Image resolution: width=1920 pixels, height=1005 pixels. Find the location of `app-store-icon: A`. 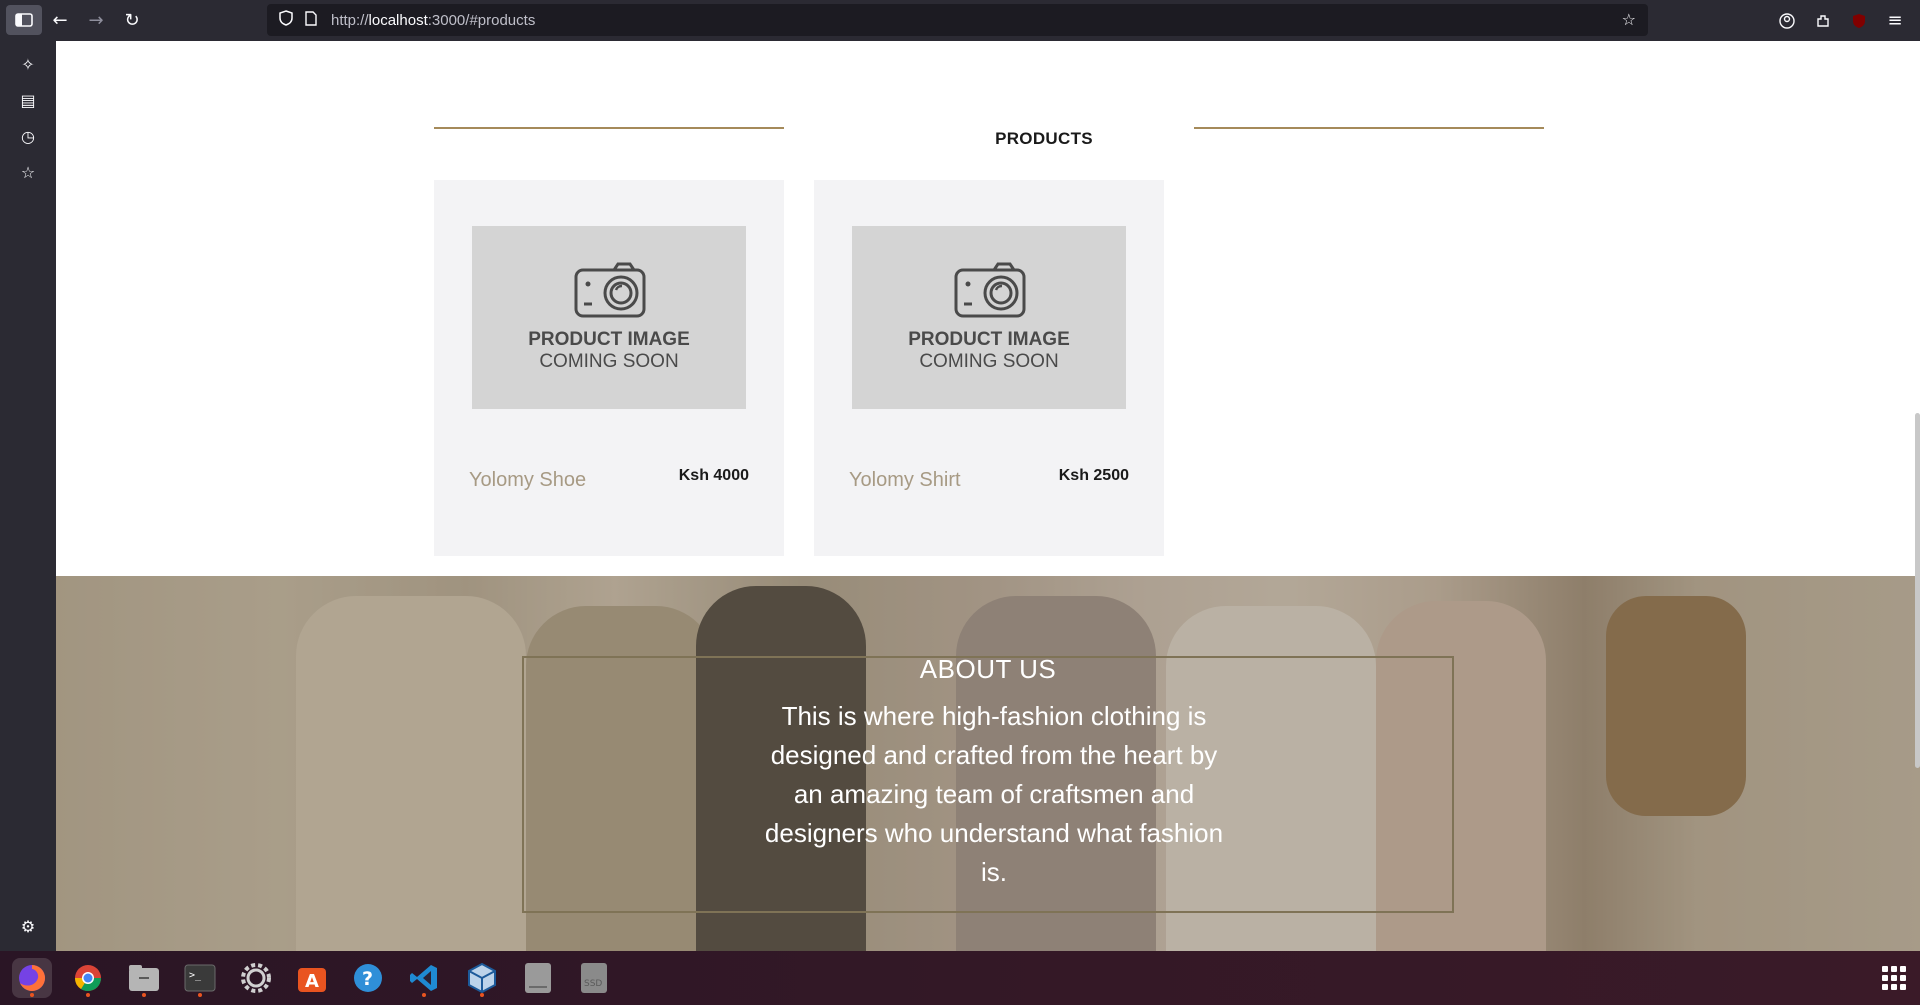

app-store-icon: A is located at coordinates (312, 978).